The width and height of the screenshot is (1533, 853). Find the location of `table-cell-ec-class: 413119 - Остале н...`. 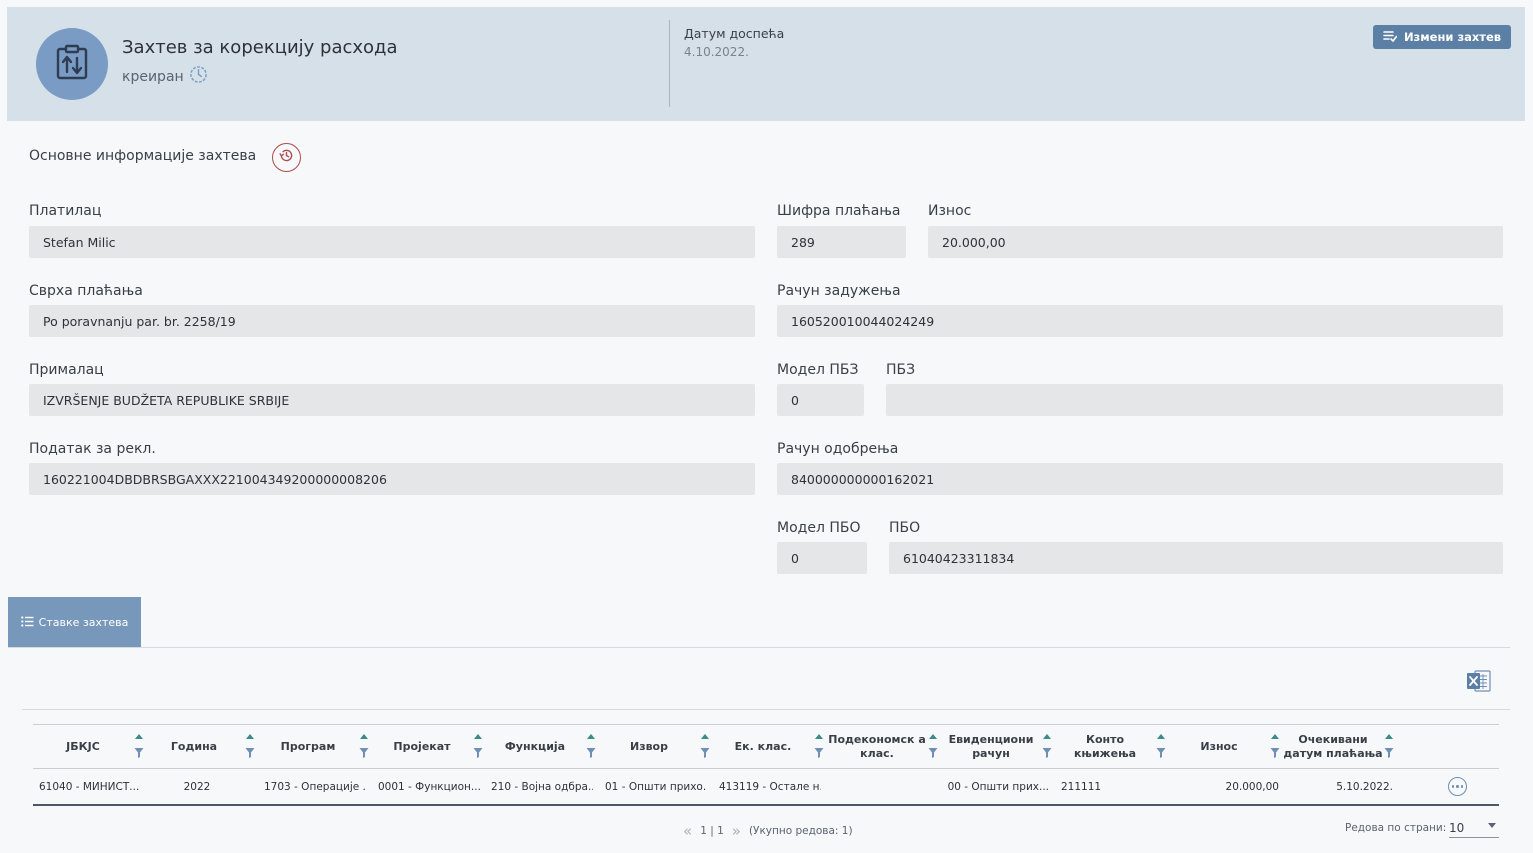

table-cell-ec-class: 413119 - Остале н... is located at coordinates (770, 787).